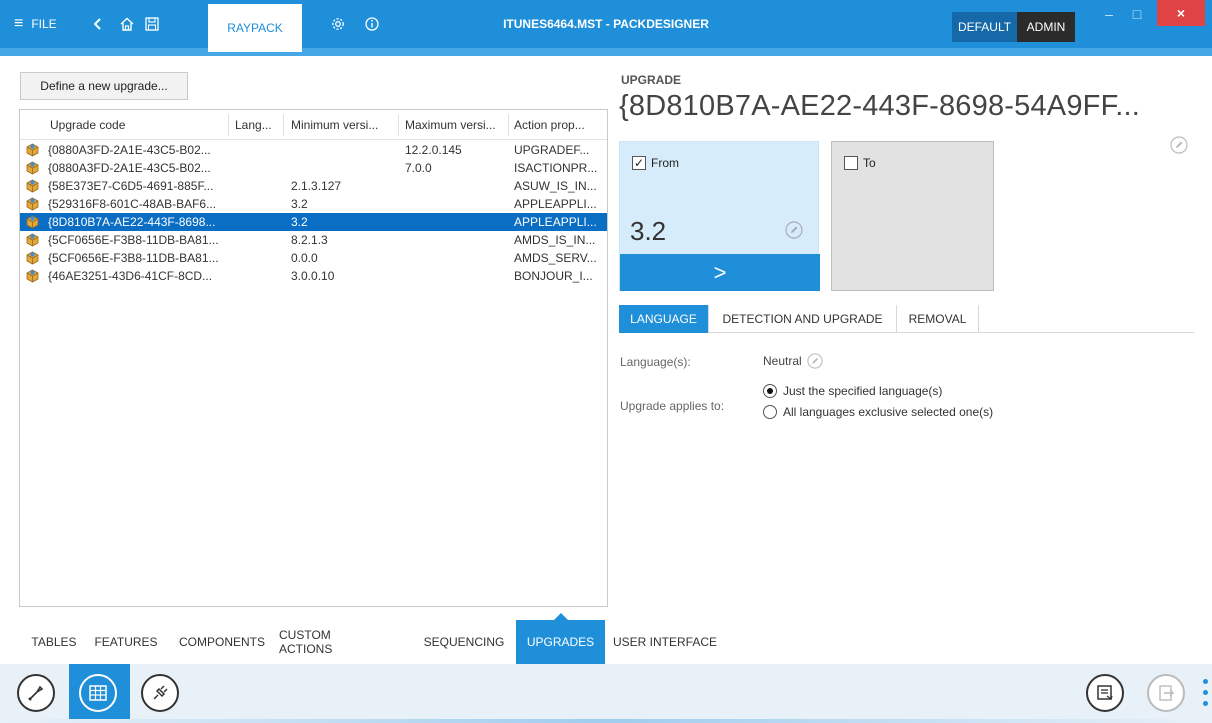 The height and width of the screenshot is (723, 1212). What do you see at coordinates (160, 693) in the screenshot?
I see `plug-icon` at bounding box center [160, 693].